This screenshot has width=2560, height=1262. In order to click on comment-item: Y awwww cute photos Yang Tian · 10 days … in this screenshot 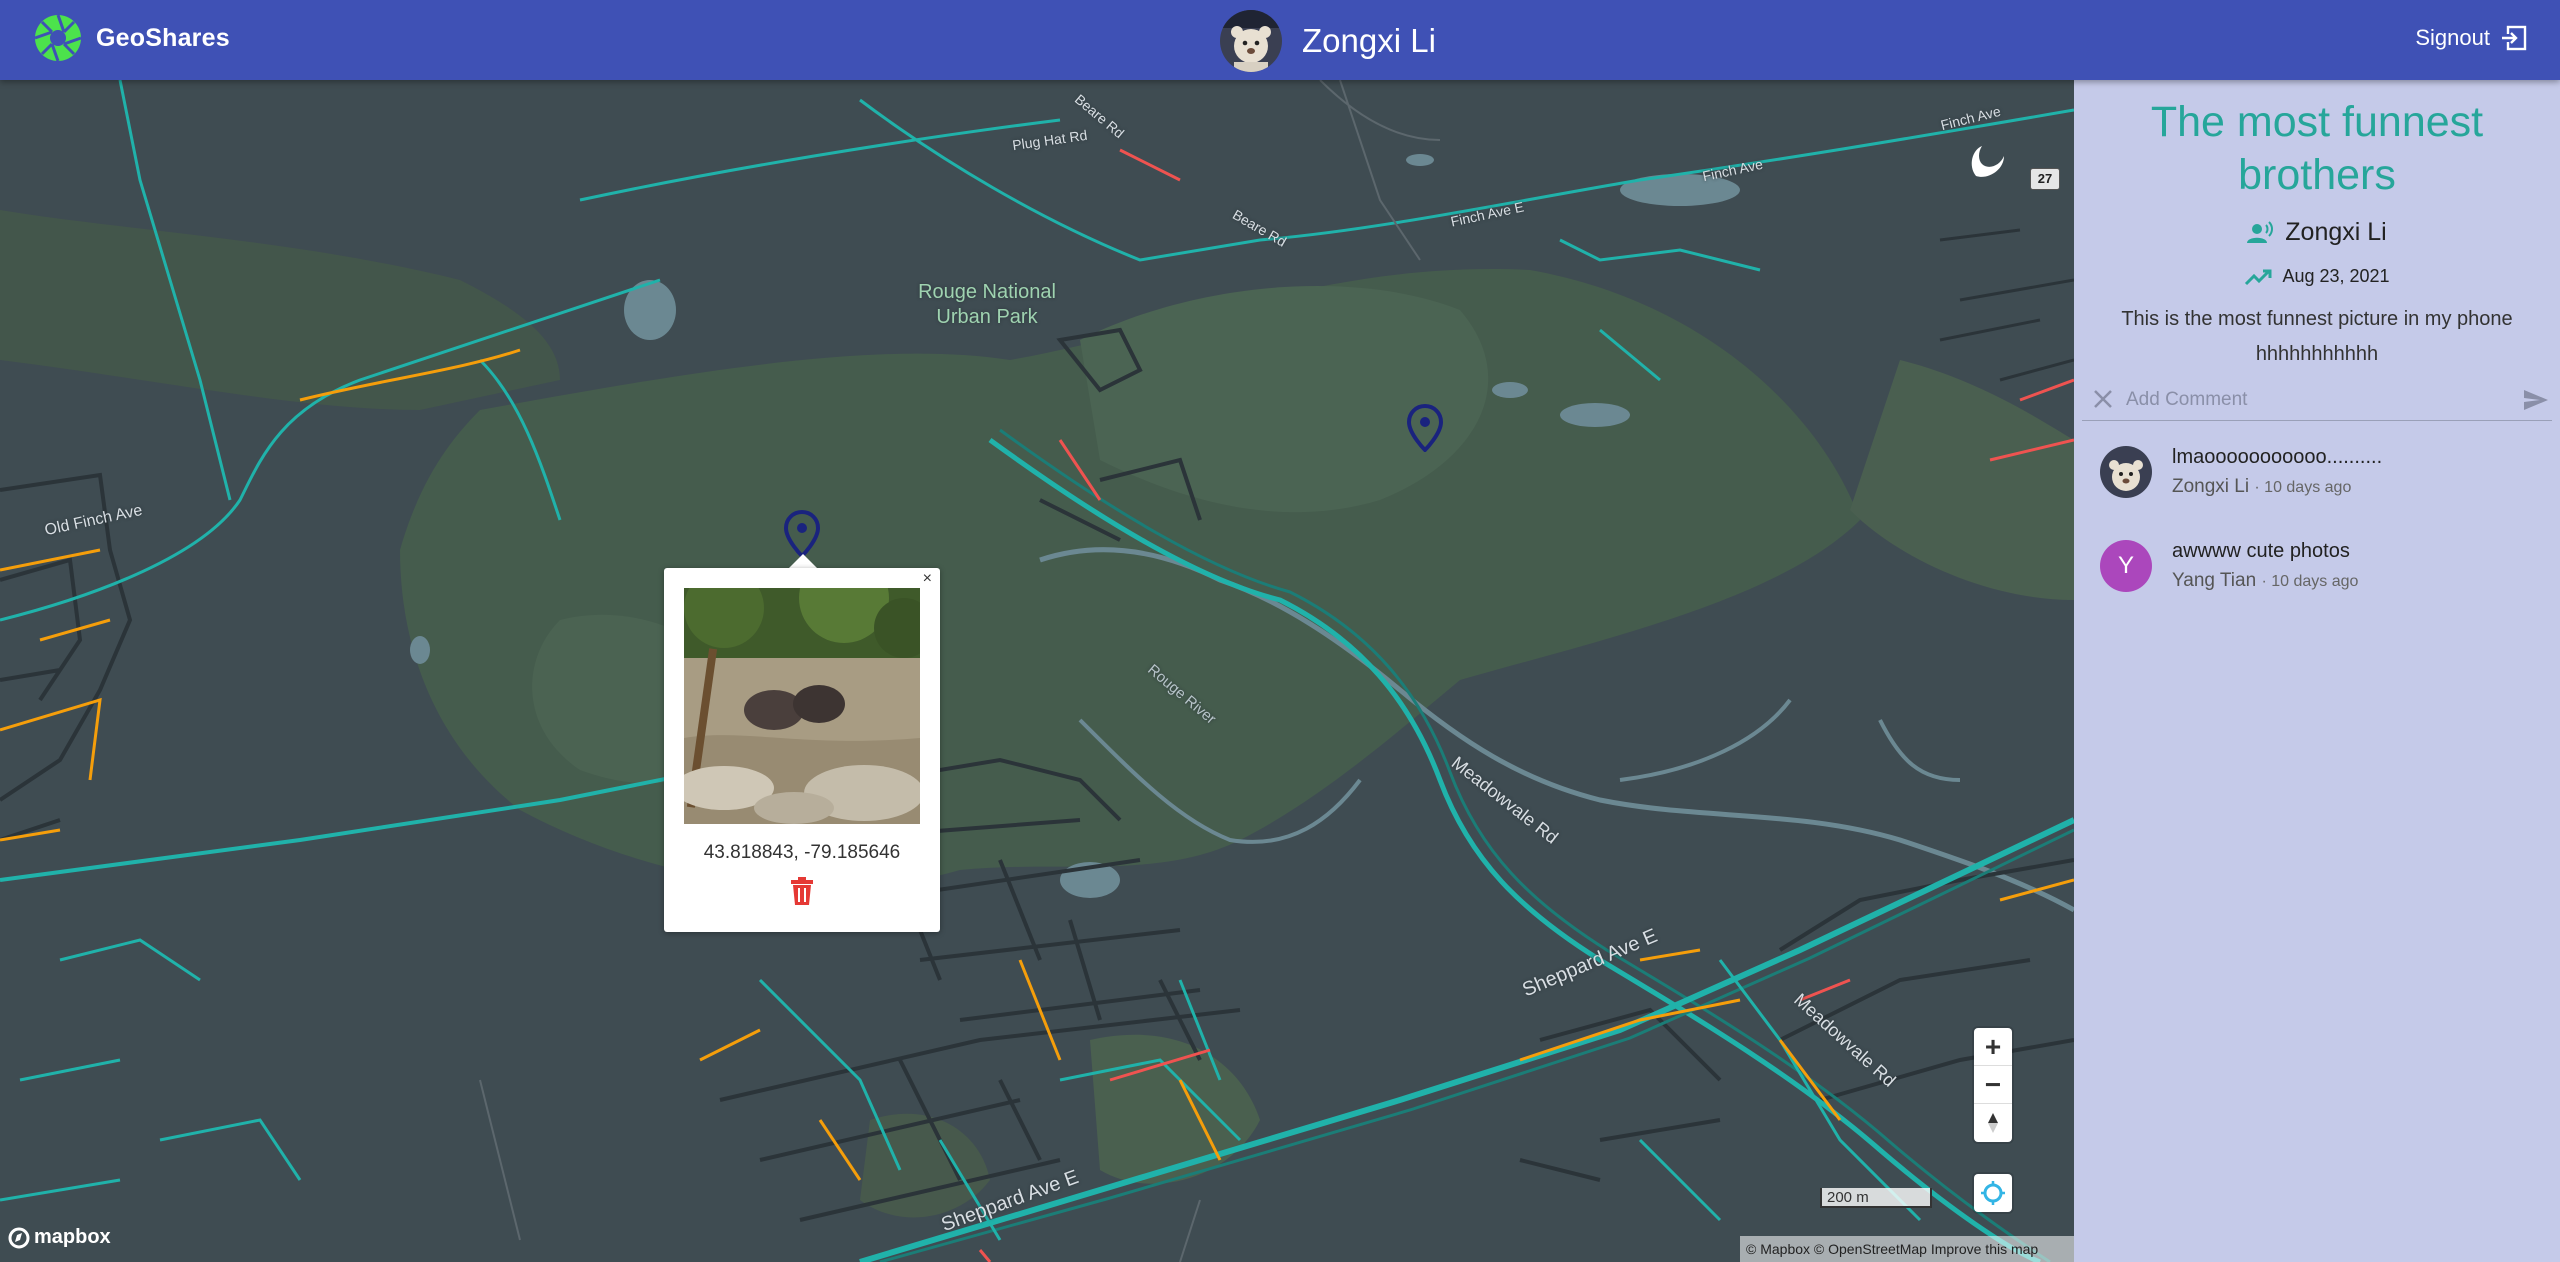, I will do `click(2320, 568)`.